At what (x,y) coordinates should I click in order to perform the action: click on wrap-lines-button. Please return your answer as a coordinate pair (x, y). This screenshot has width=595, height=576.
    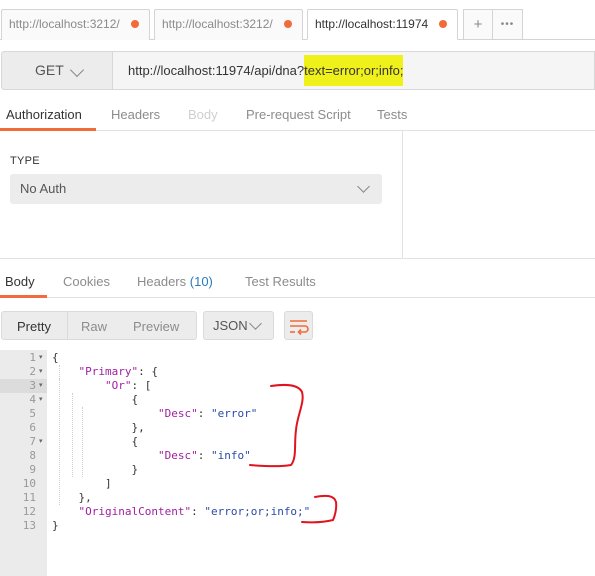
    Looking at the image, I should click on (298, 325).